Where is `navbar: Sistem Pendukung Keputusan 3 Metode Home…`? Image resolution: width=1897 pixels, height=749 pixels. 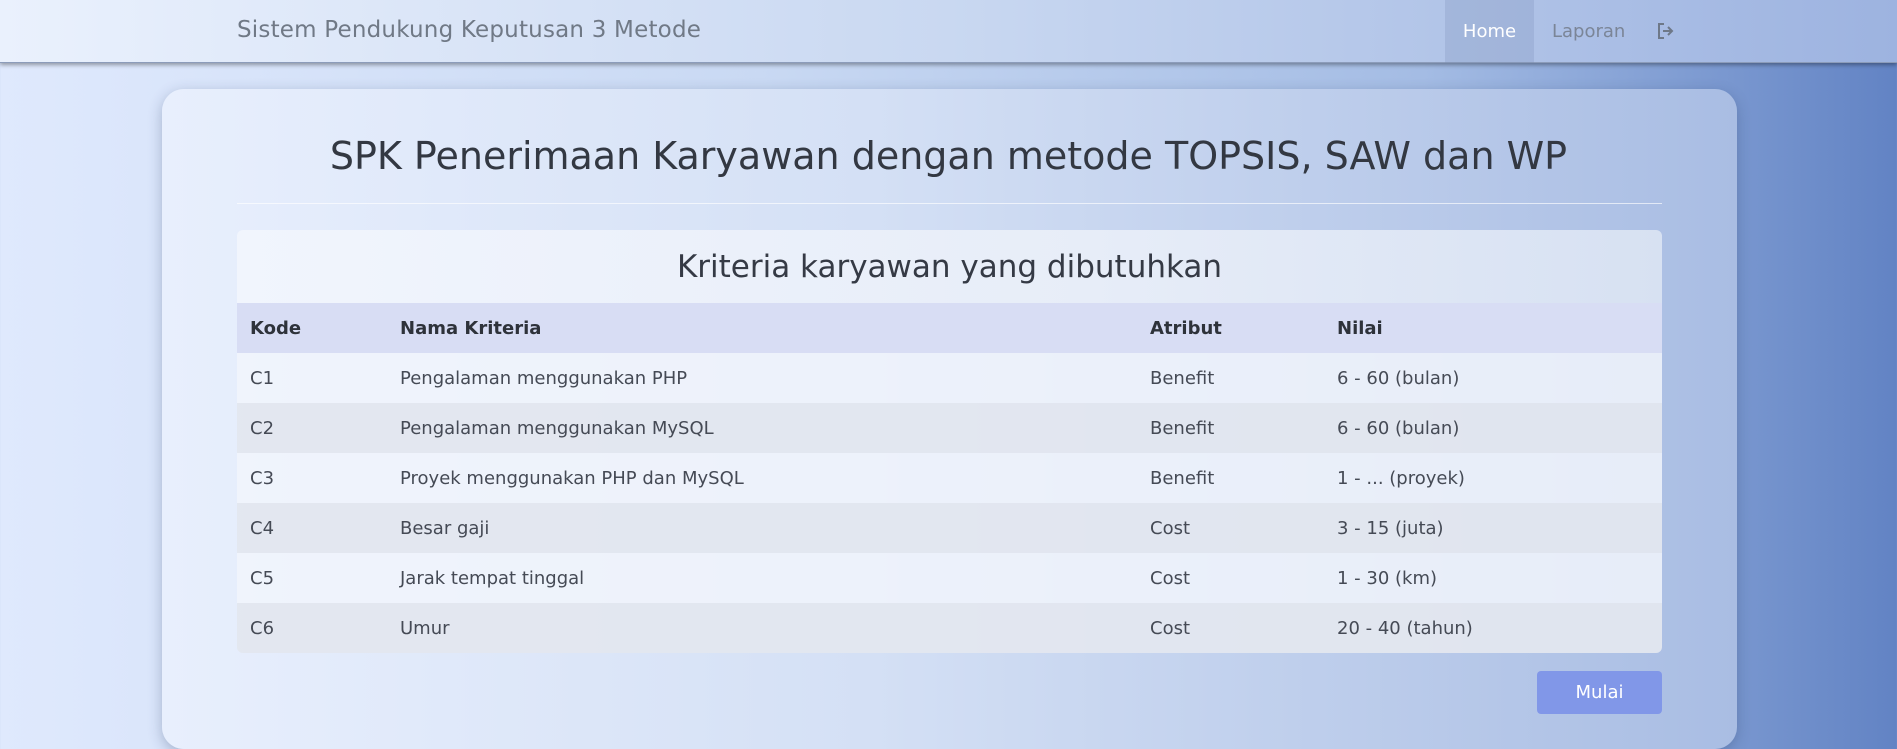 navbar: Sistem Pendukung Keputusan 3 Metode Home… is located at coordinates (948, 31).